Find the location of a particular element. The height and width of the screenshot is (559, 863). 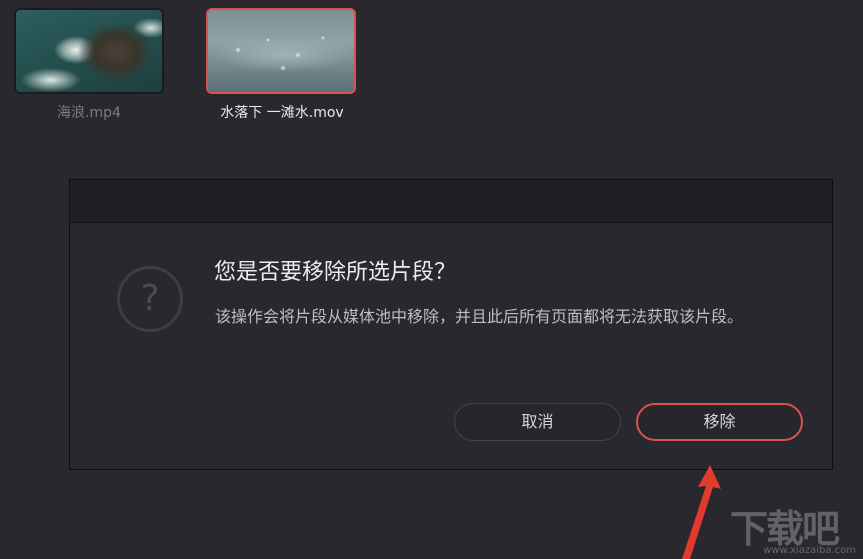

question-mark-icon: ? is located at coordinates (150, 299).